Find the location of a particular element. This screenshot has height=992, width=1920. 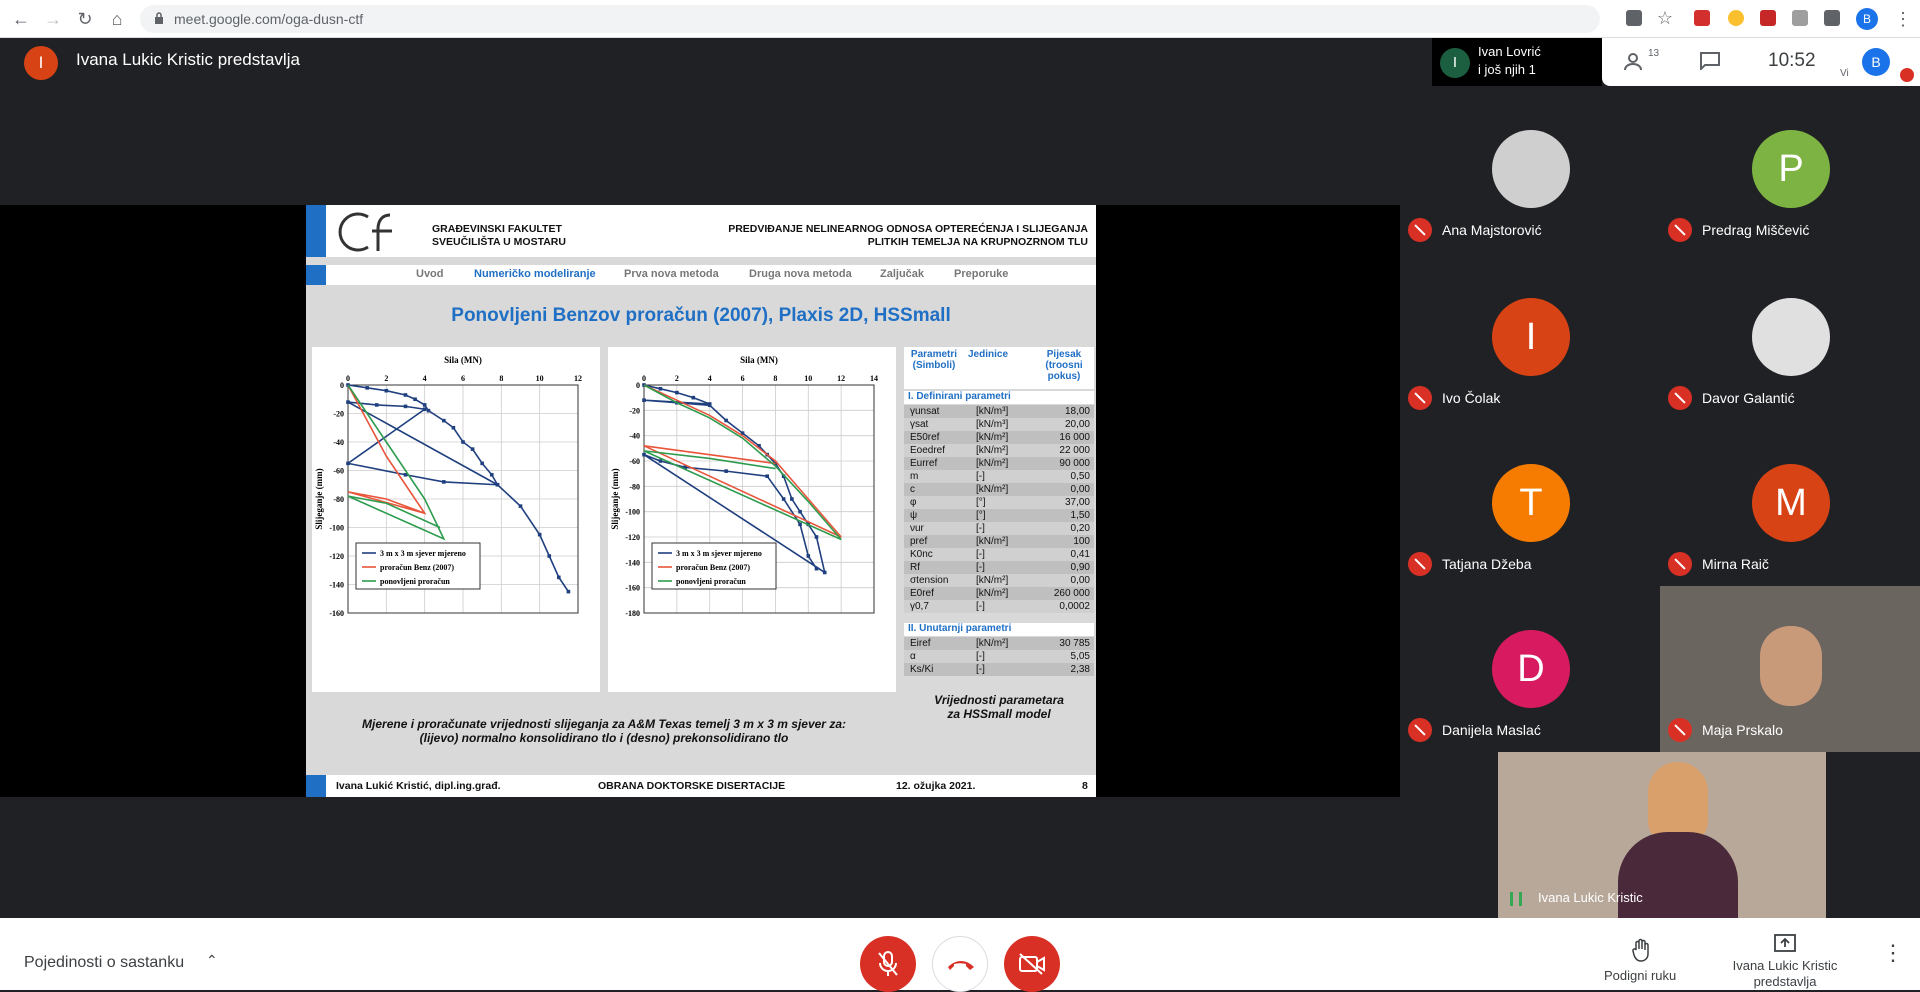

hand-icon is located at coordinates (1642, 950).